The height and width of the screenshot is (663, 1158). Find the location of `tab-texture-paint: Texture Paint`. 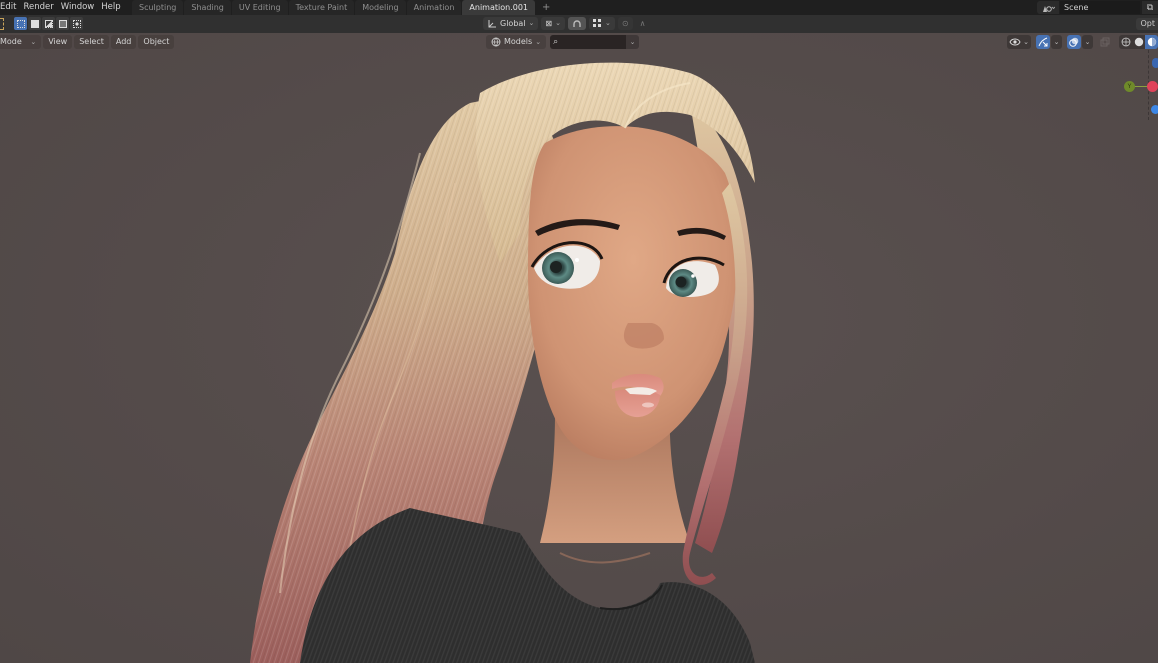

tab-texture-paint: Texture Paint is located at coordinates (321, 7).